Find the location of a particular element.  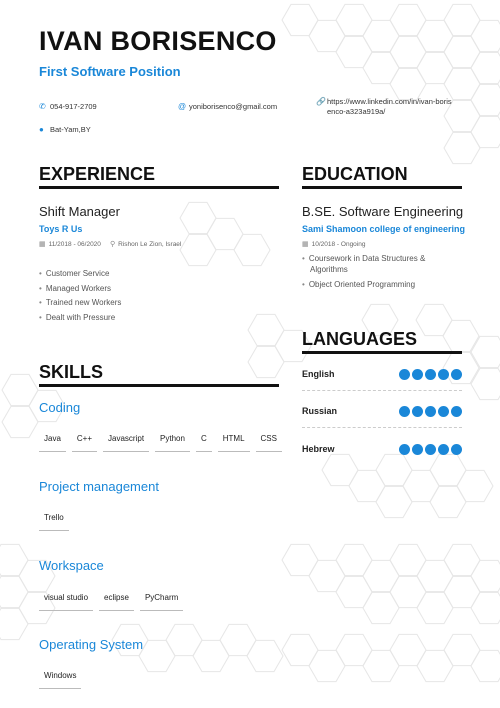

languages-heading: LANGUAGES is located at coordinates (360, 339).